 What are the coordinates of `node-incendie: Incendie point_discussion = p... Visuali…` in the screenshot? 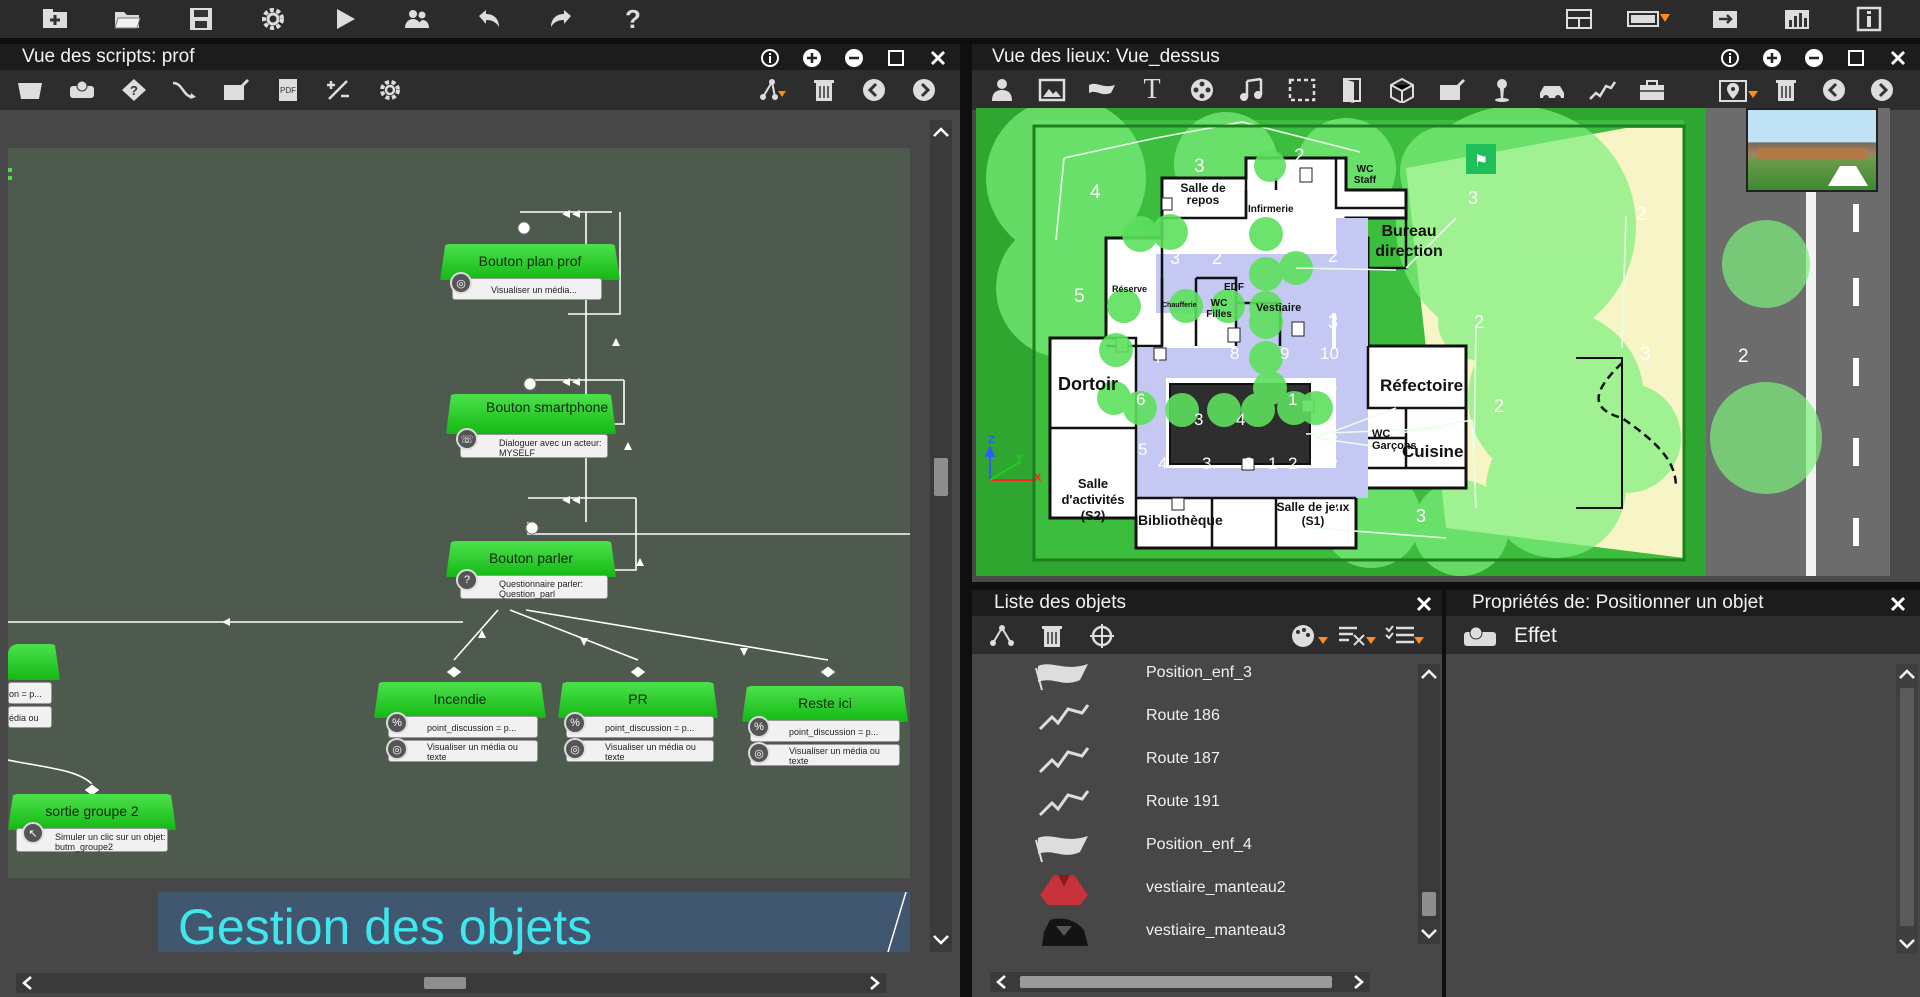 It's located at (460, 732).